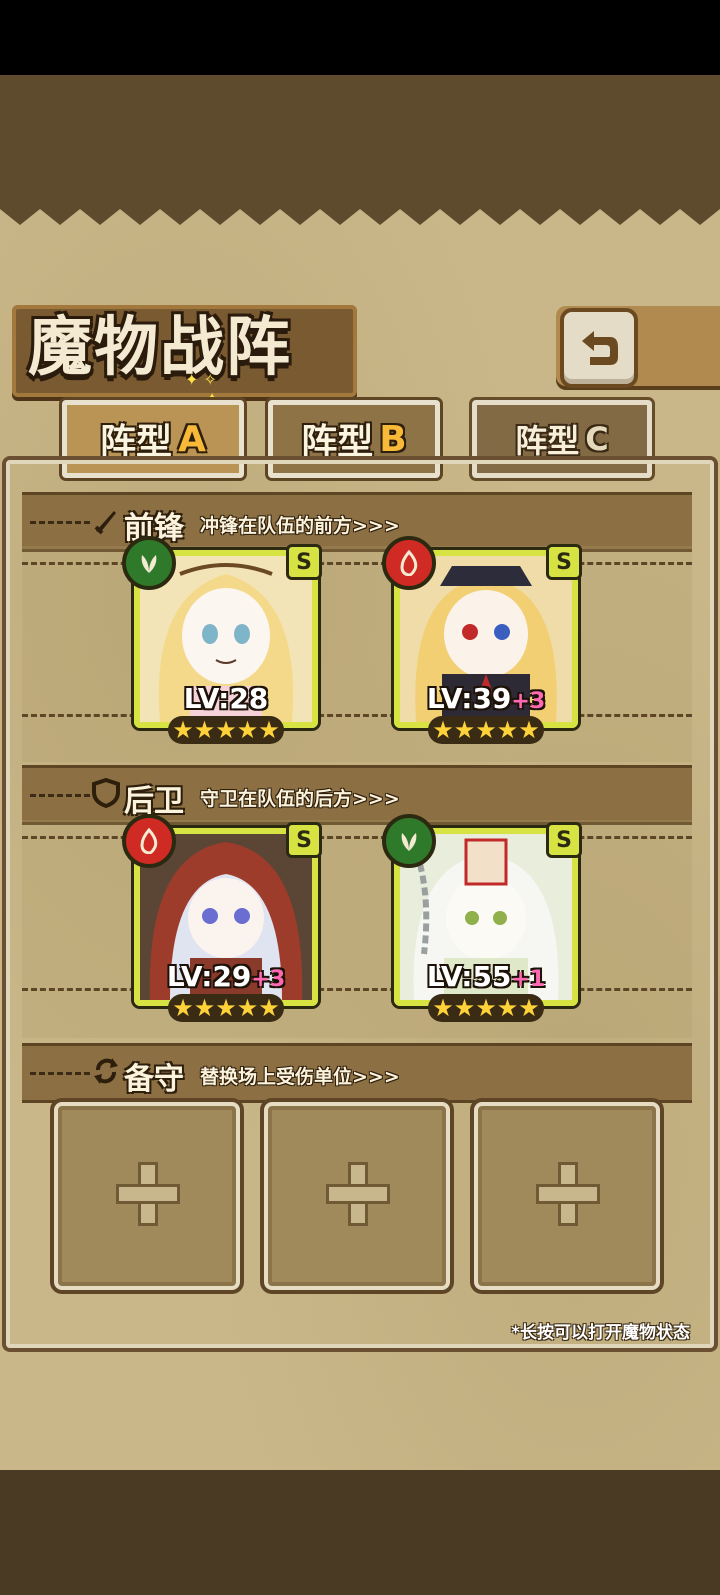 The image size is (720, 1595). Describe the element at coordinates (222, 640) in the screenshot. I see `monster-card: S LV:28 ★★★★★` at that location.